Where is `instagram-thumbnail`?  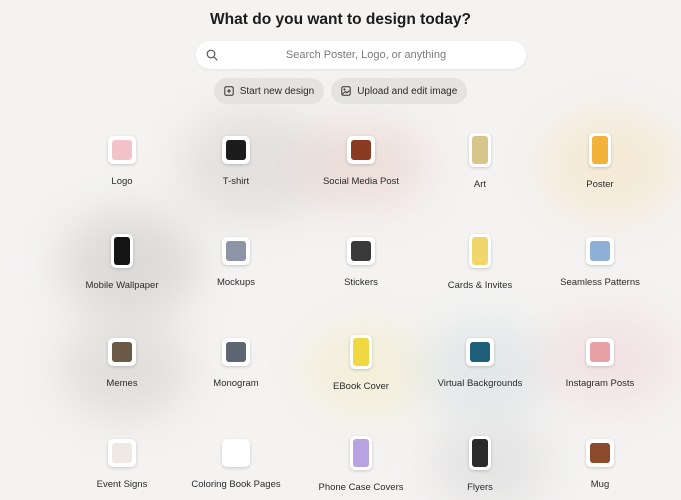
instagram-thumbnail is located at coordinates (600, 352).